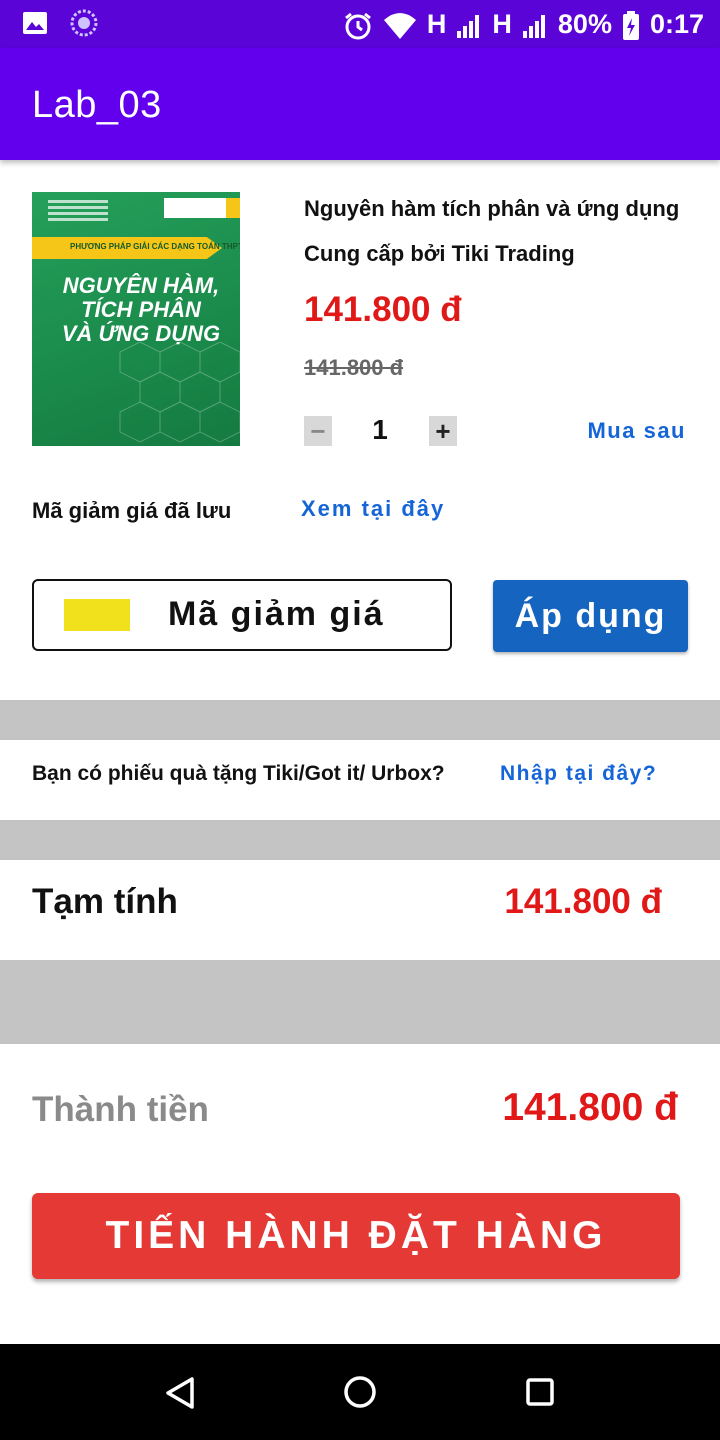 The width and height of the screenshot is (720, 1440). I want to click on product-name: Nguyên hàm tích phân và ứng dụng, so click(492, 208).